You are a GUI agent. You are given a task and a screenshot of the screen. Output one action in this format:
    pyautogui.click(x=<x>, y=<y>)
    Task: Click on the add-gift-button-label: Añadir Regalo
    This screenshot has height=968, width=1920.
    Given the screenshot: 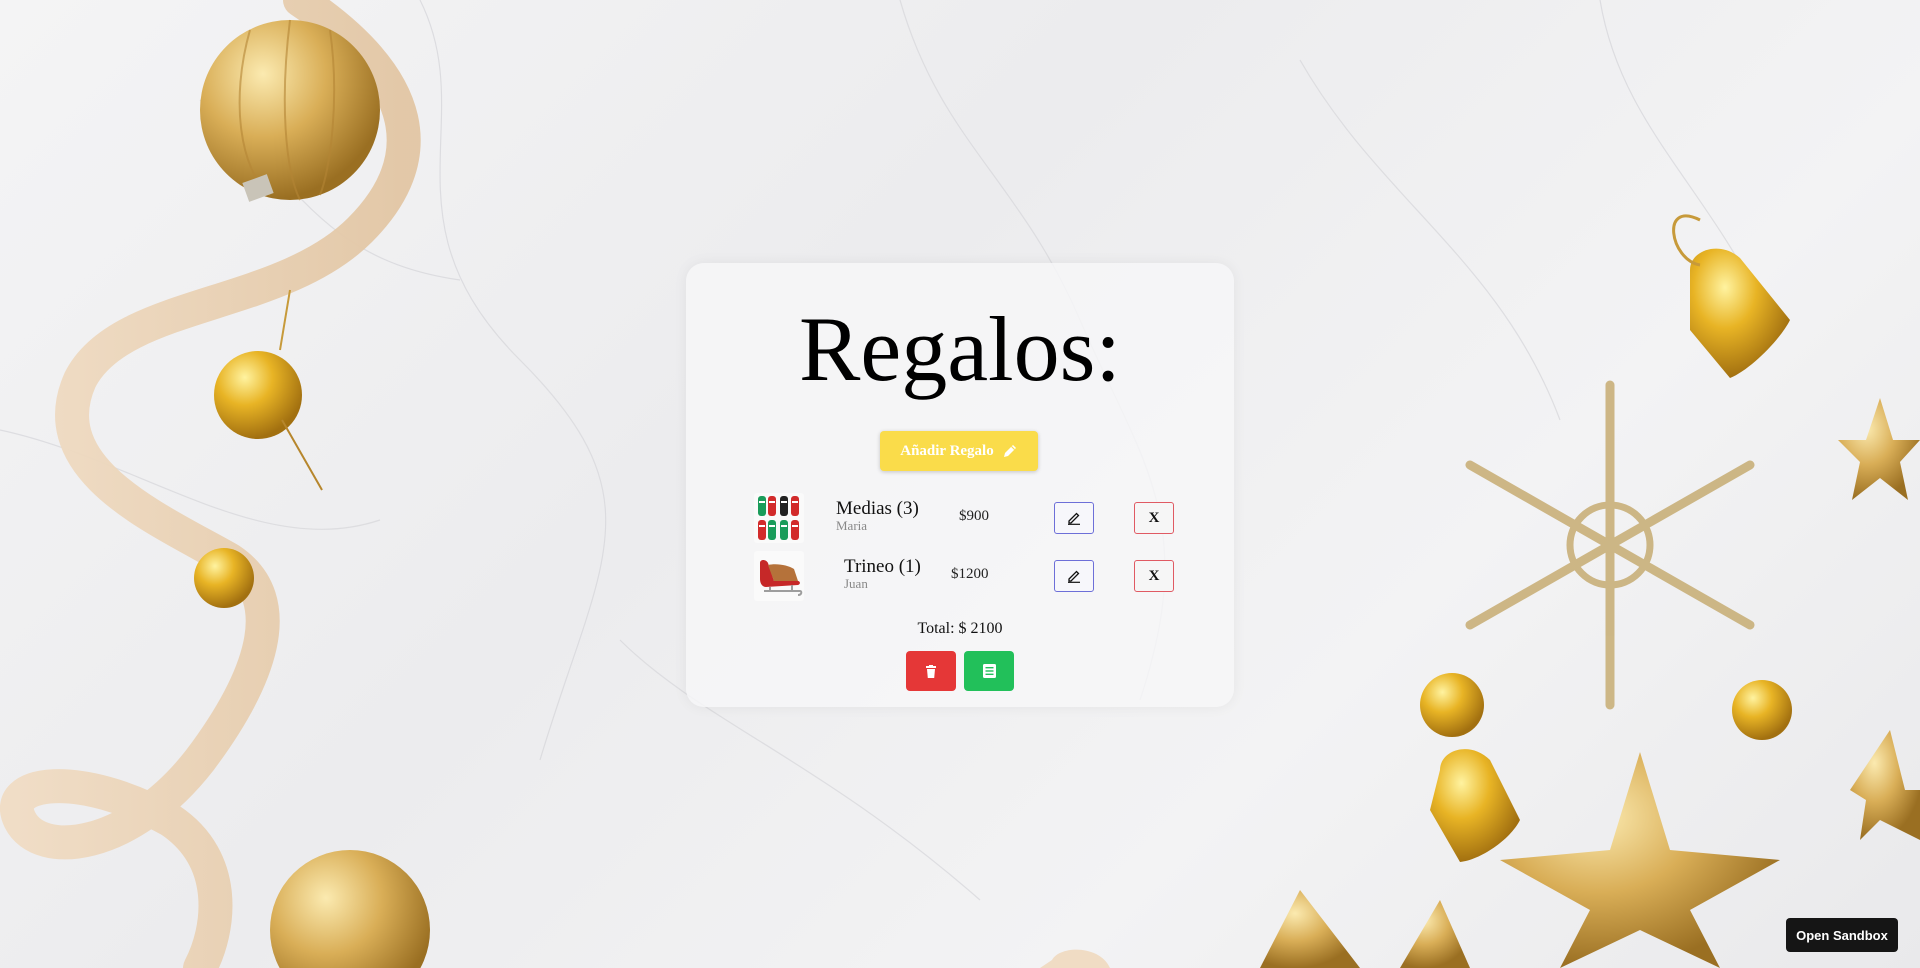 What is the action you would take?
    pyautogui.click(x=947, y=450)
    